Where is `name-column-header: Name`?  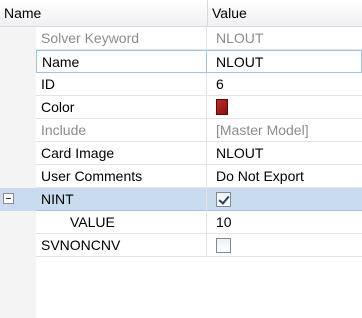 name-column-header: Name is located at coordinates (22, 13).